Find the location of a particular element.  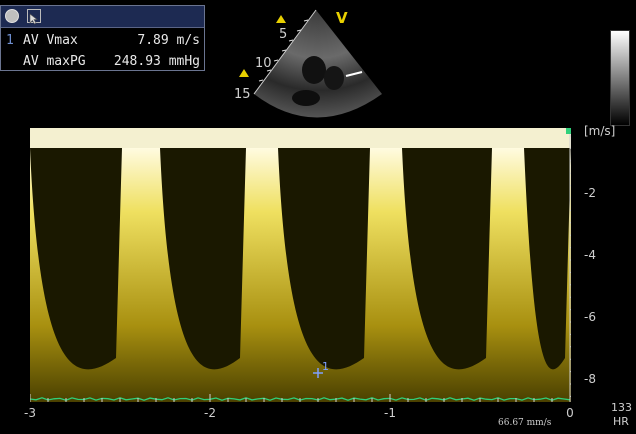

time-tick-label: -3 is located at coordinates (30, 413).